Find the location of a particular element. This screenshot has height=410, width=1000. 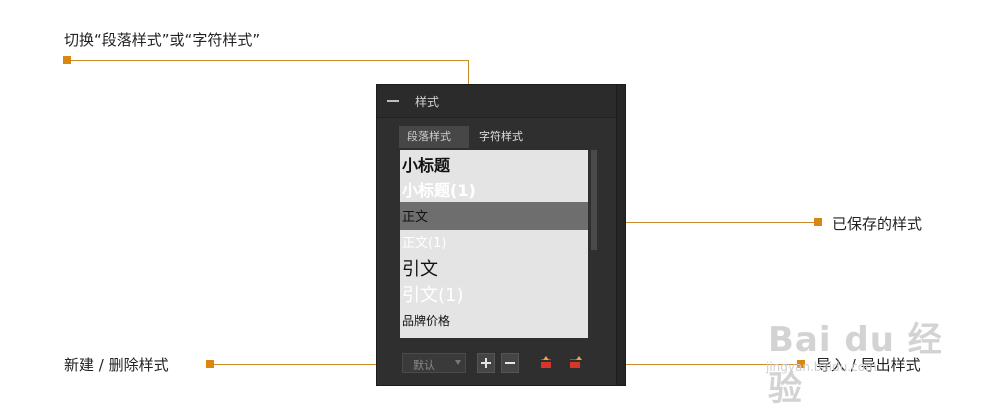

style-item: 引文(1) is located at coordinates (433, 294).